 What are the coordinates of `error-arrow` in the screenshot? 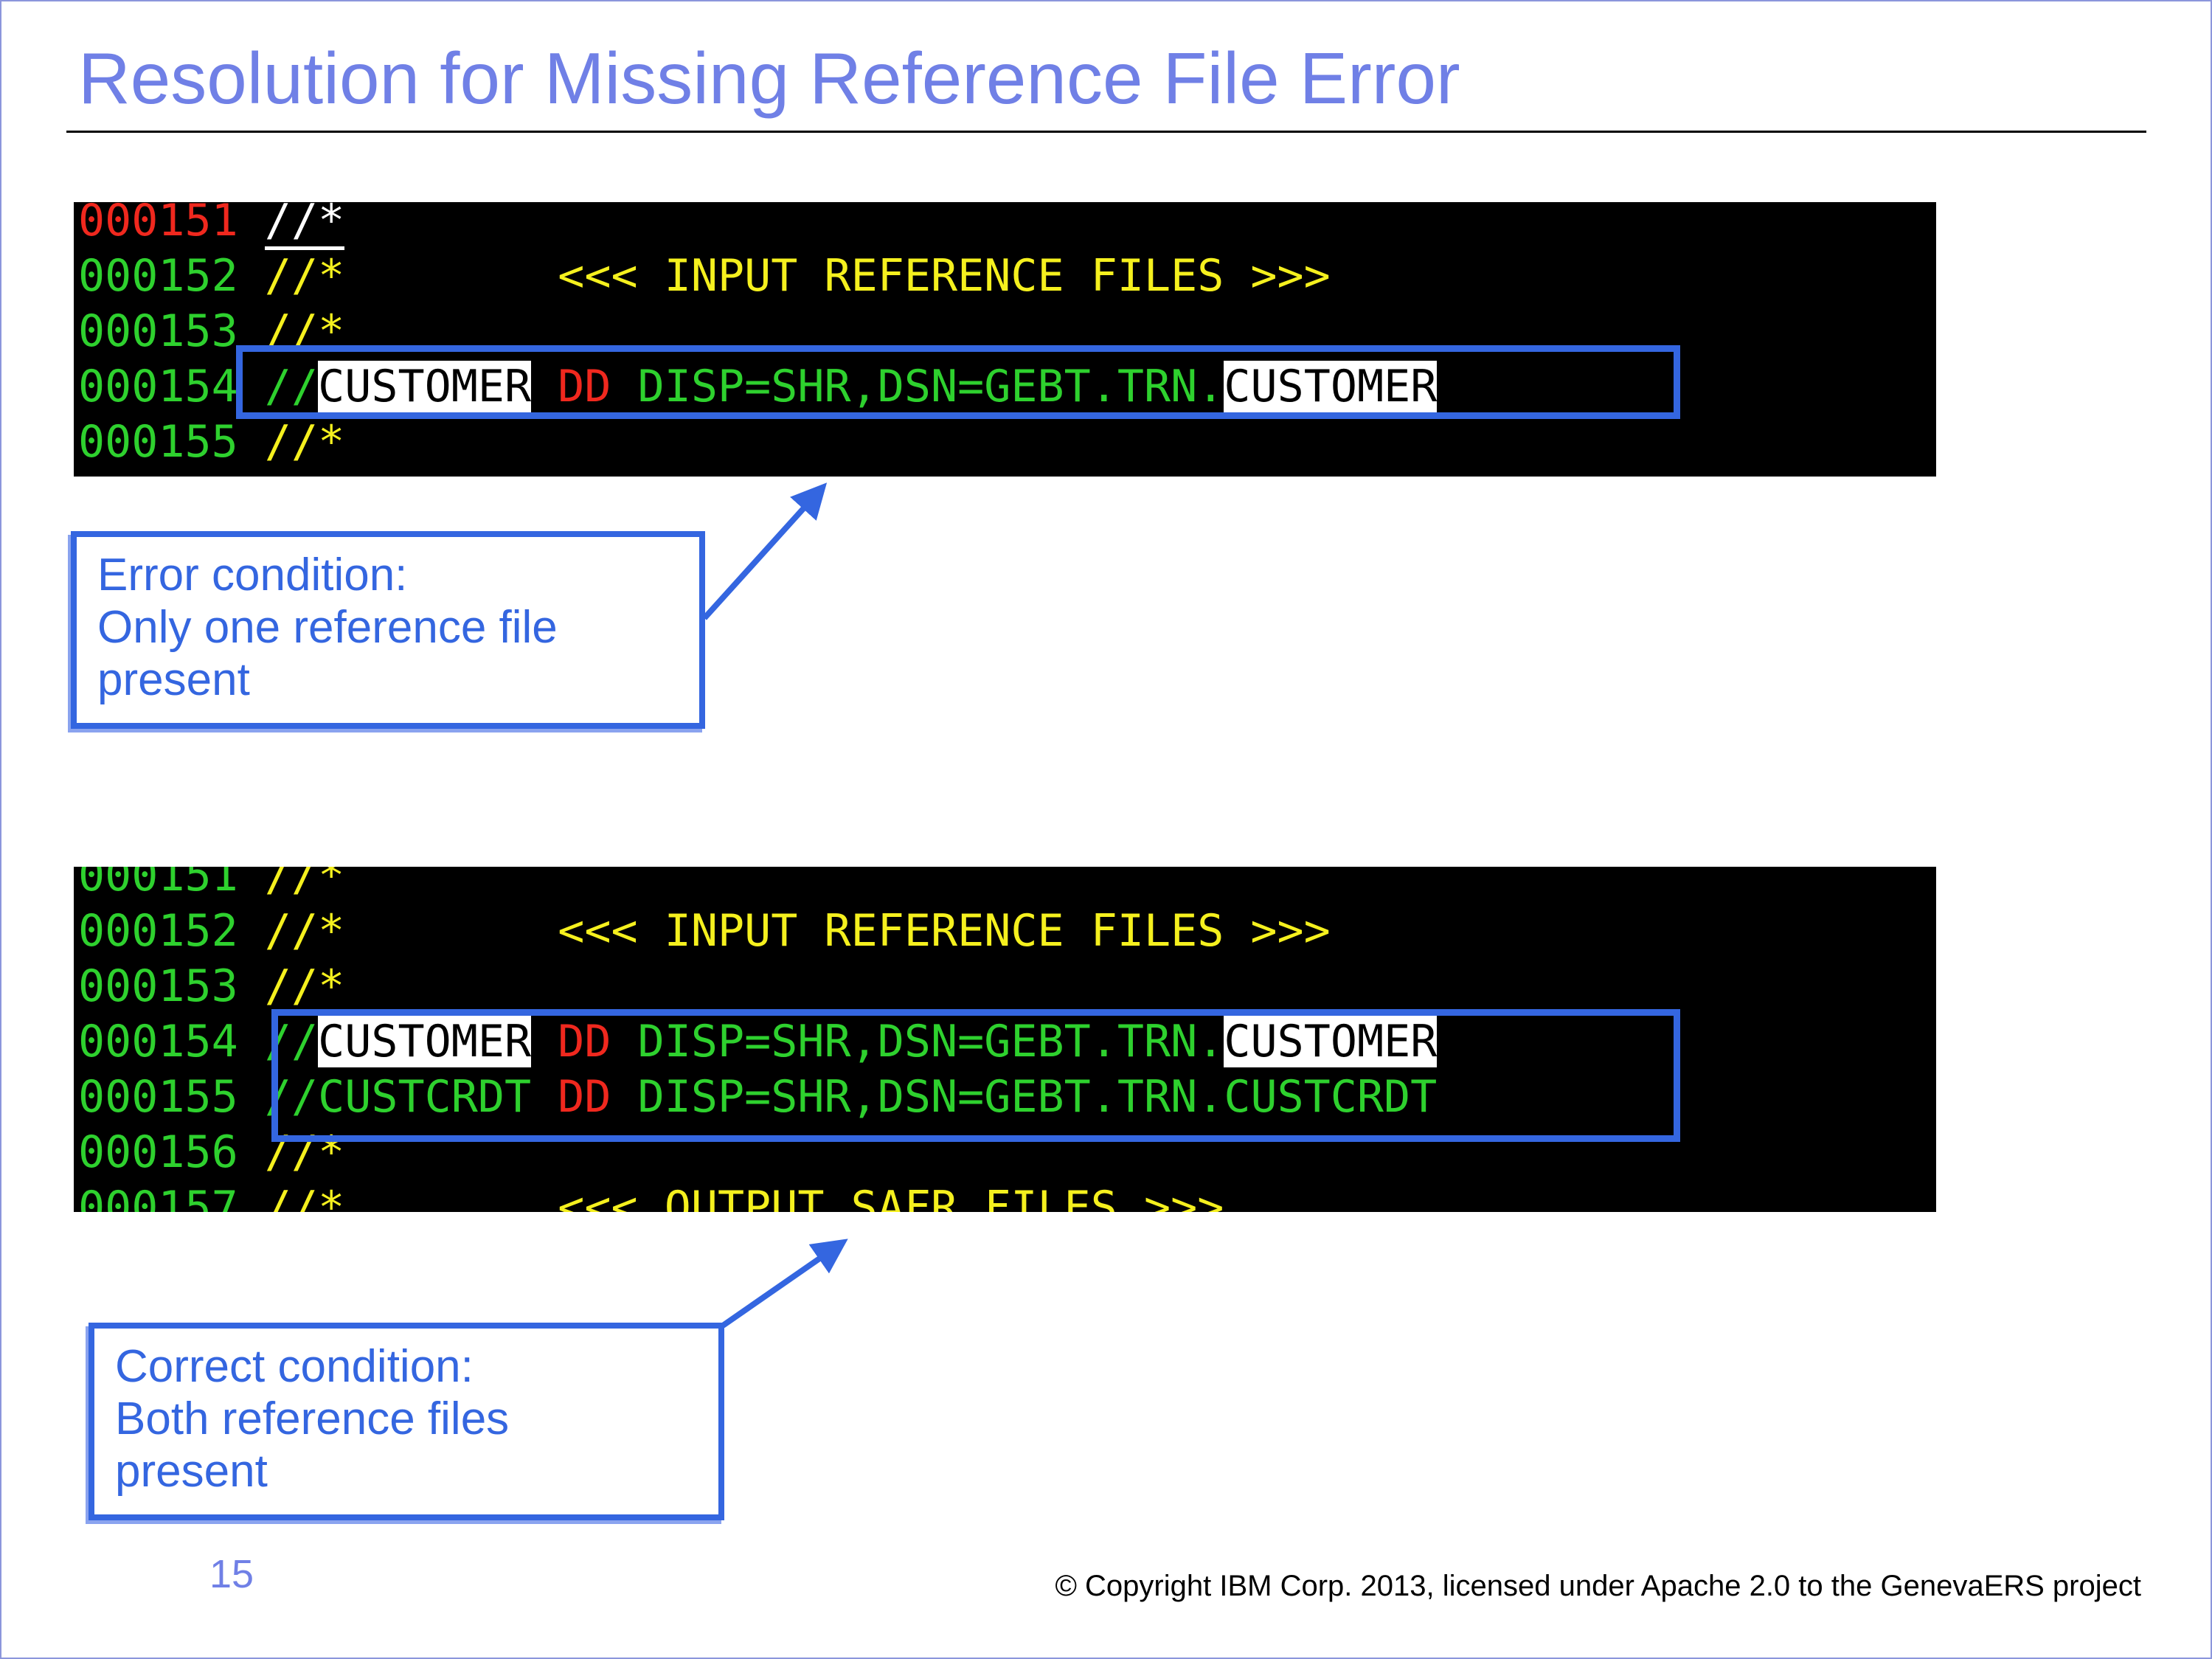 It's located at (765, 551).